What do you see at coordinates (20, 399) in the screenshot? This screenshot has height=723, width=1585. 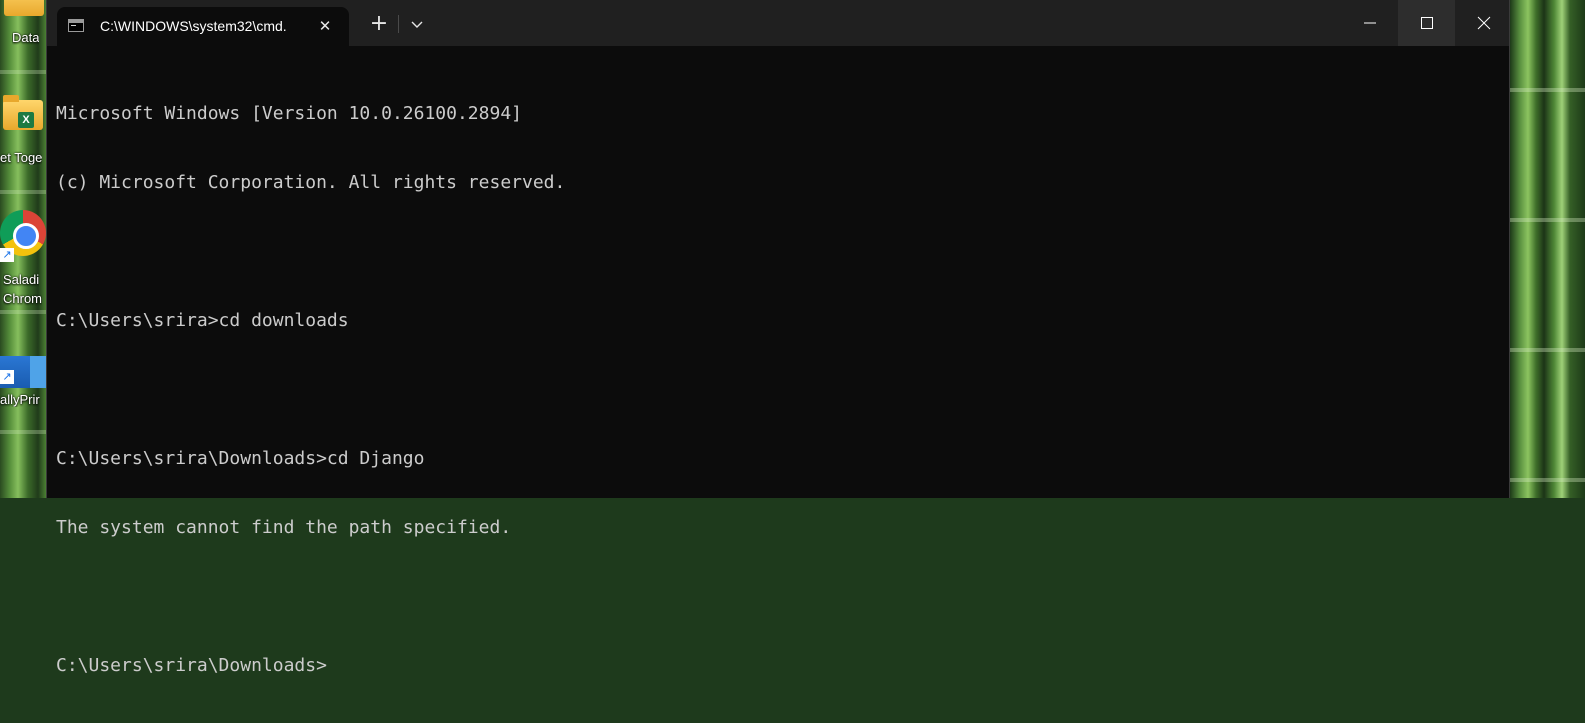 I see `desktop-icon-label: allyPrir` at bounding box center [20, 399].